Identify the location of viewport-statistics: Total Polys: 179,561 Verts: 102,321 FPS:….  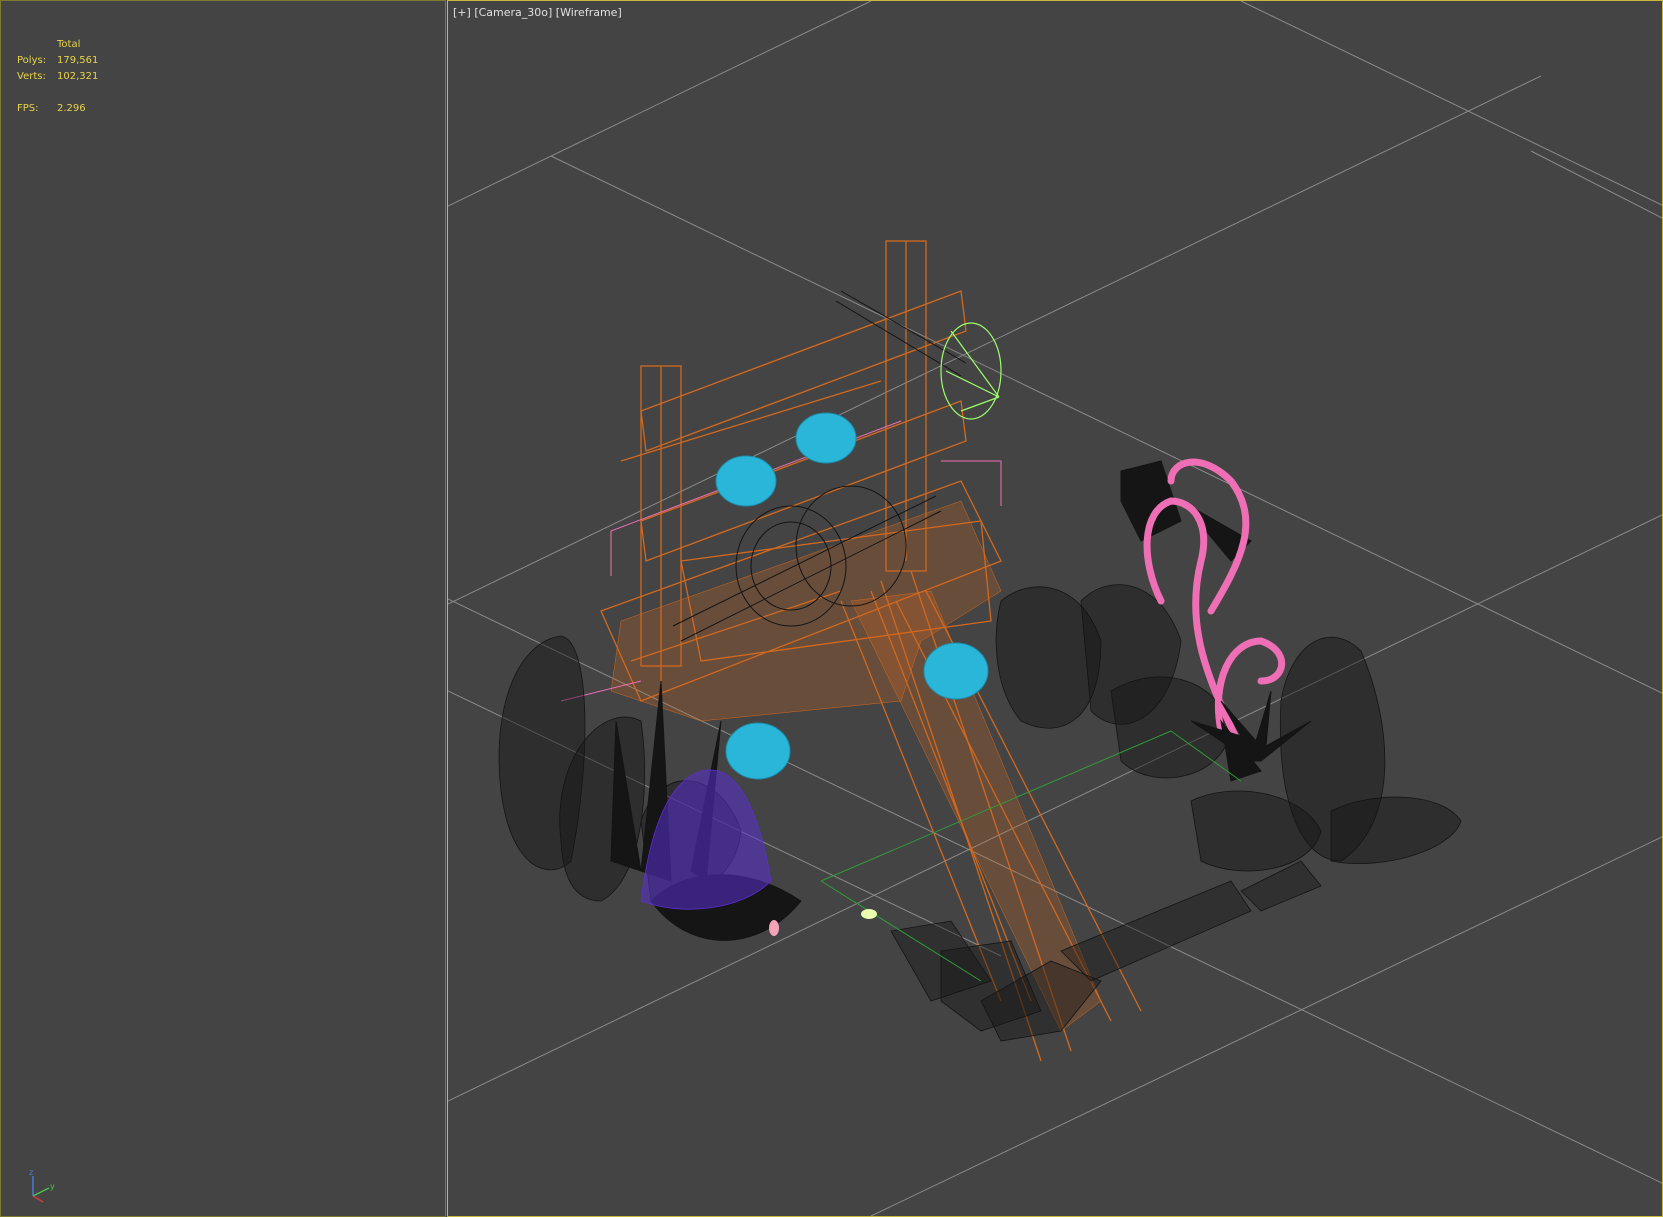
(57, 77).